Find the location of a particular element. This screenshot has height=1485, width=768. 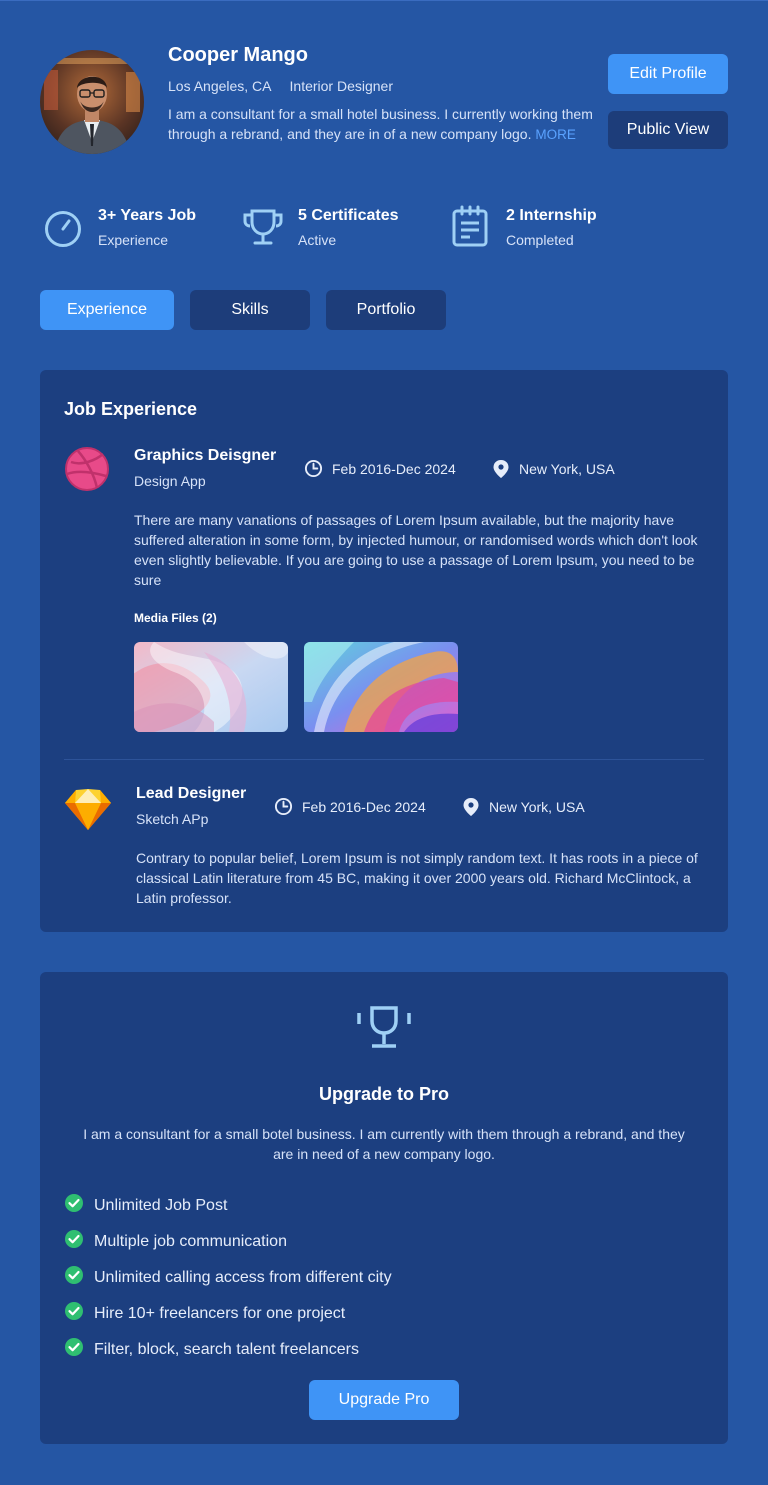

notepad-icon is located at coordinates (470, 226).